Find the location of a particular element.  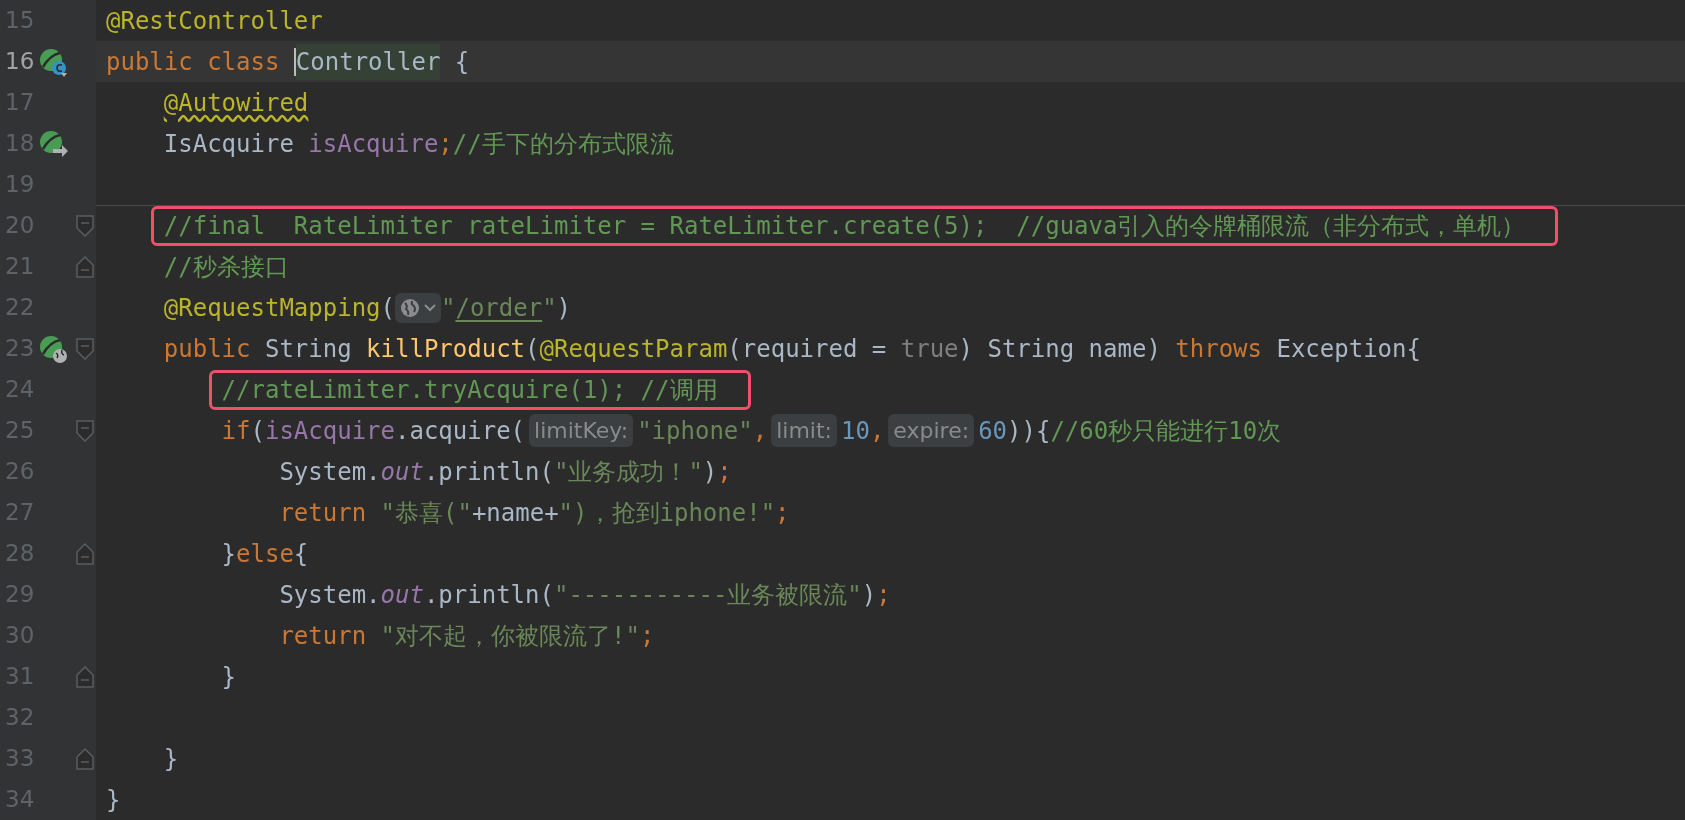

string-literal: "iphone" is located at coordinates (695, 431).